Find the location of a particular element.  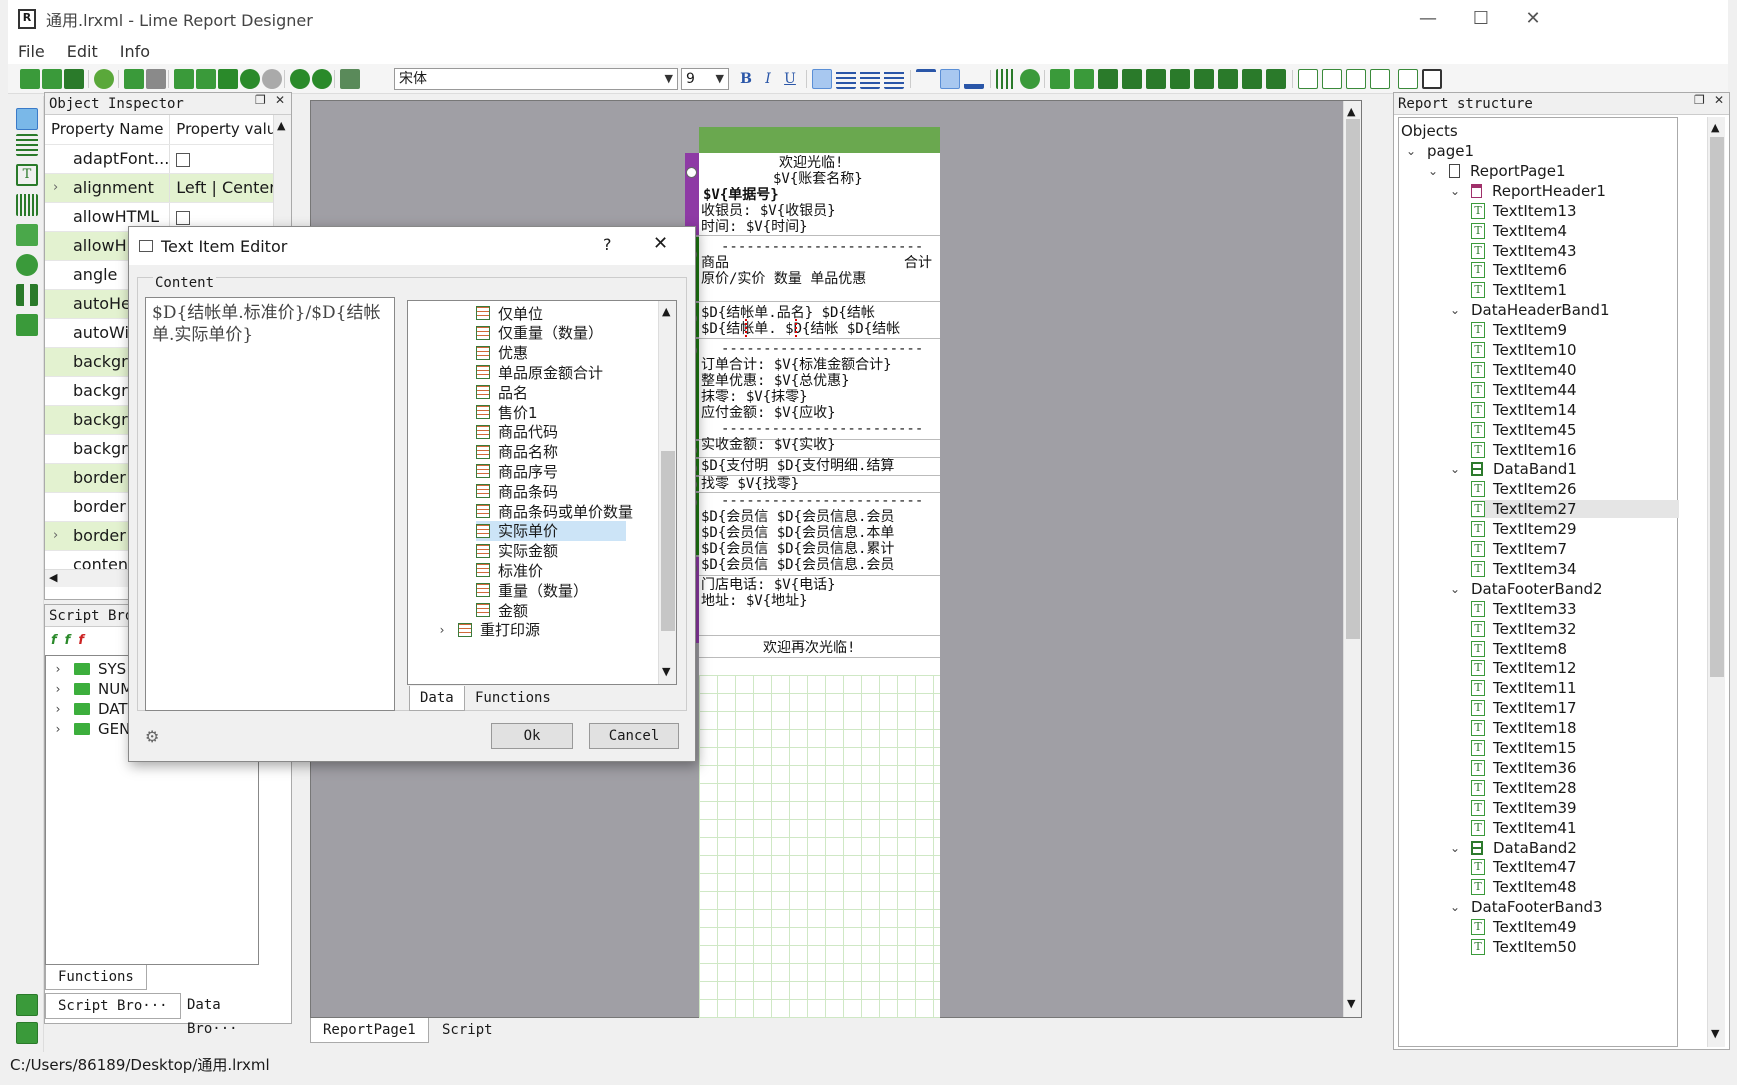

data-field-item: 优惠 is located at coordinates (502, 353).